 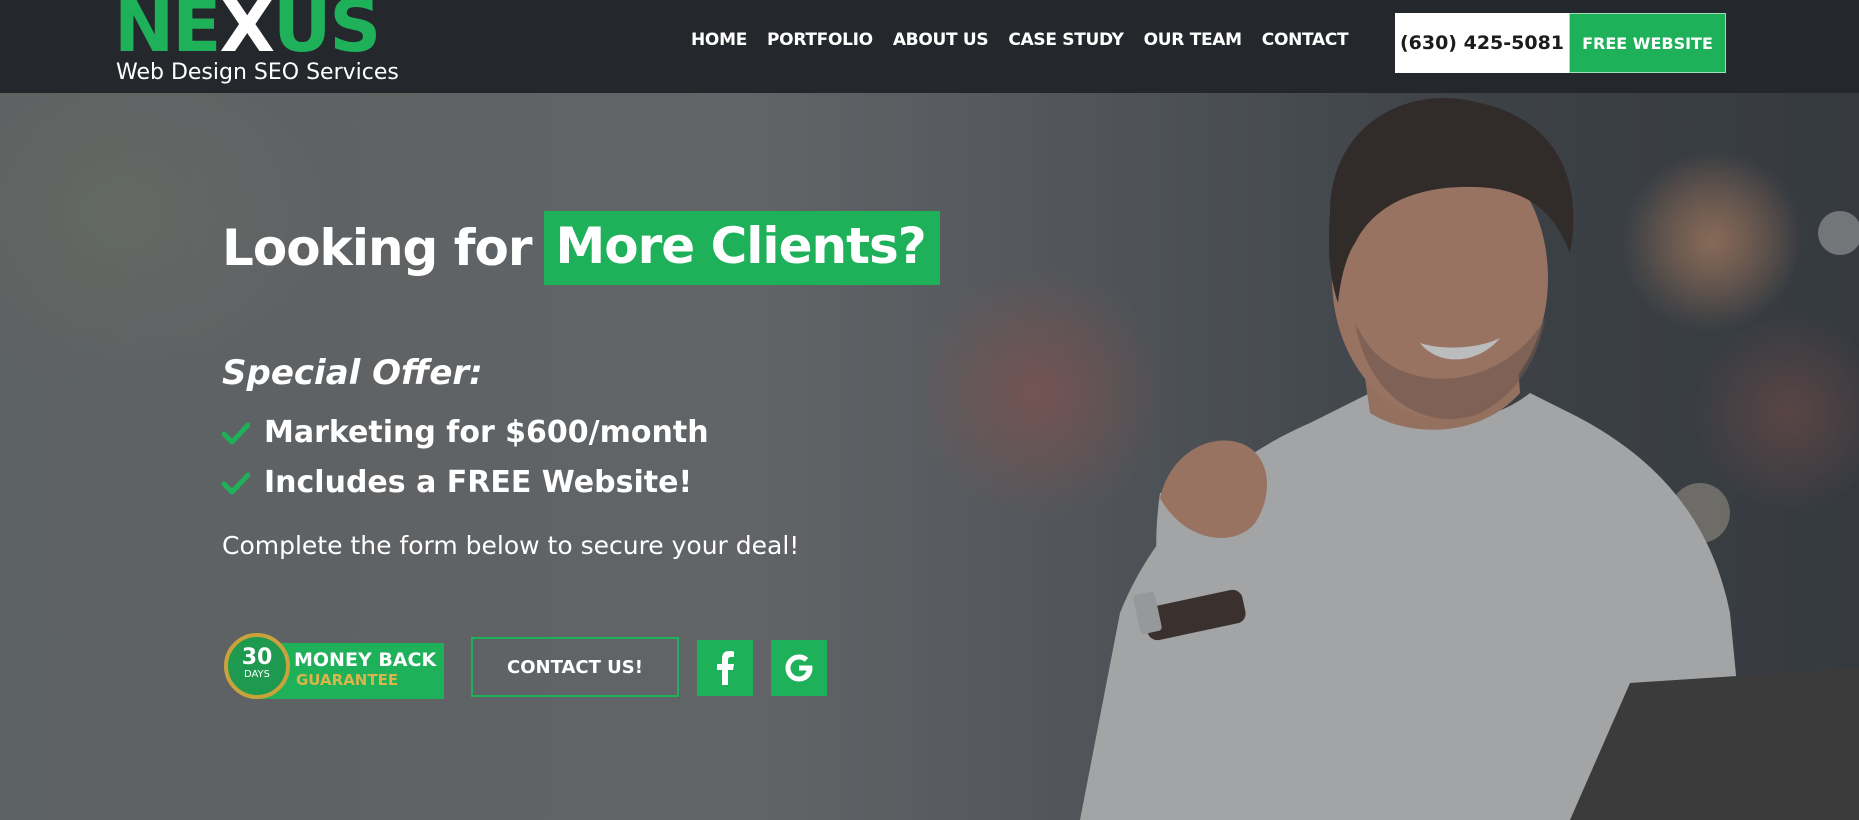 I want to click on nav-about-us: ABOUT US, so click(x=941, y=40).